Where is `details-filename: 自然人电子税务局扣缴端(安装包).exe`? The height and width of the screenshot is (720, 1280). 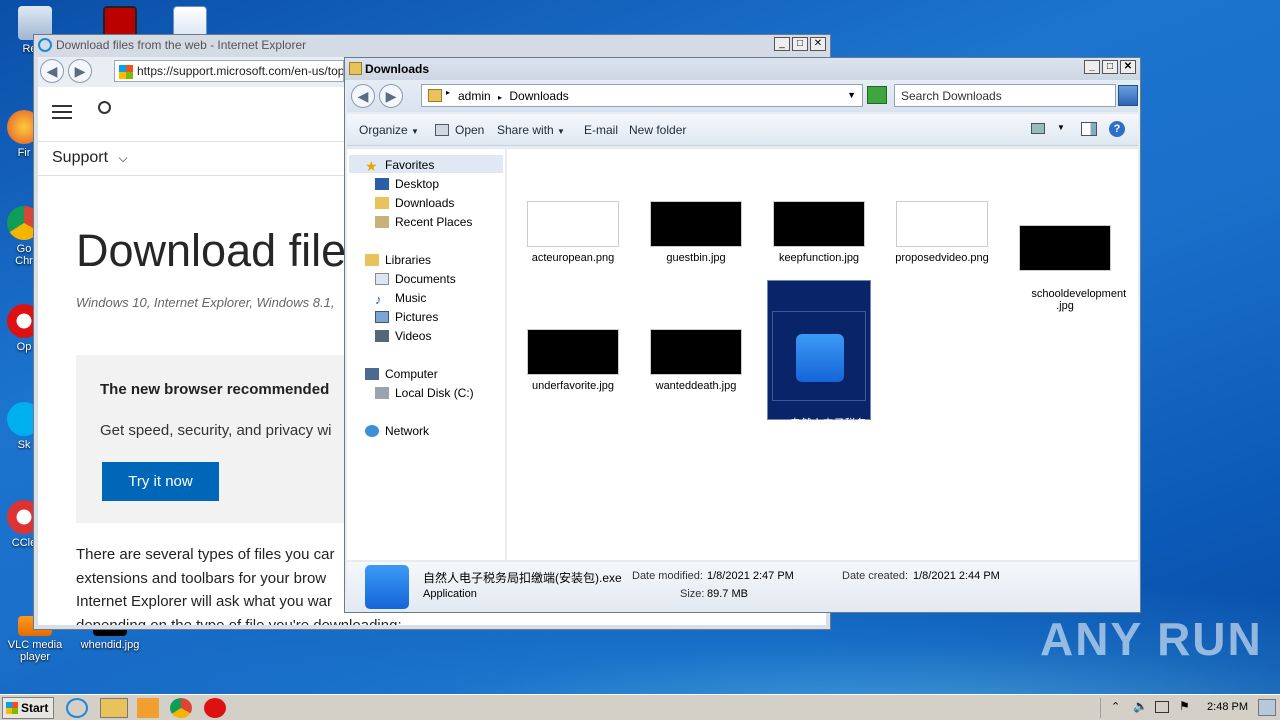
details-filename: 自然人电子税务局扣缴端(安装包).exe is located at coordinates (522, 578).